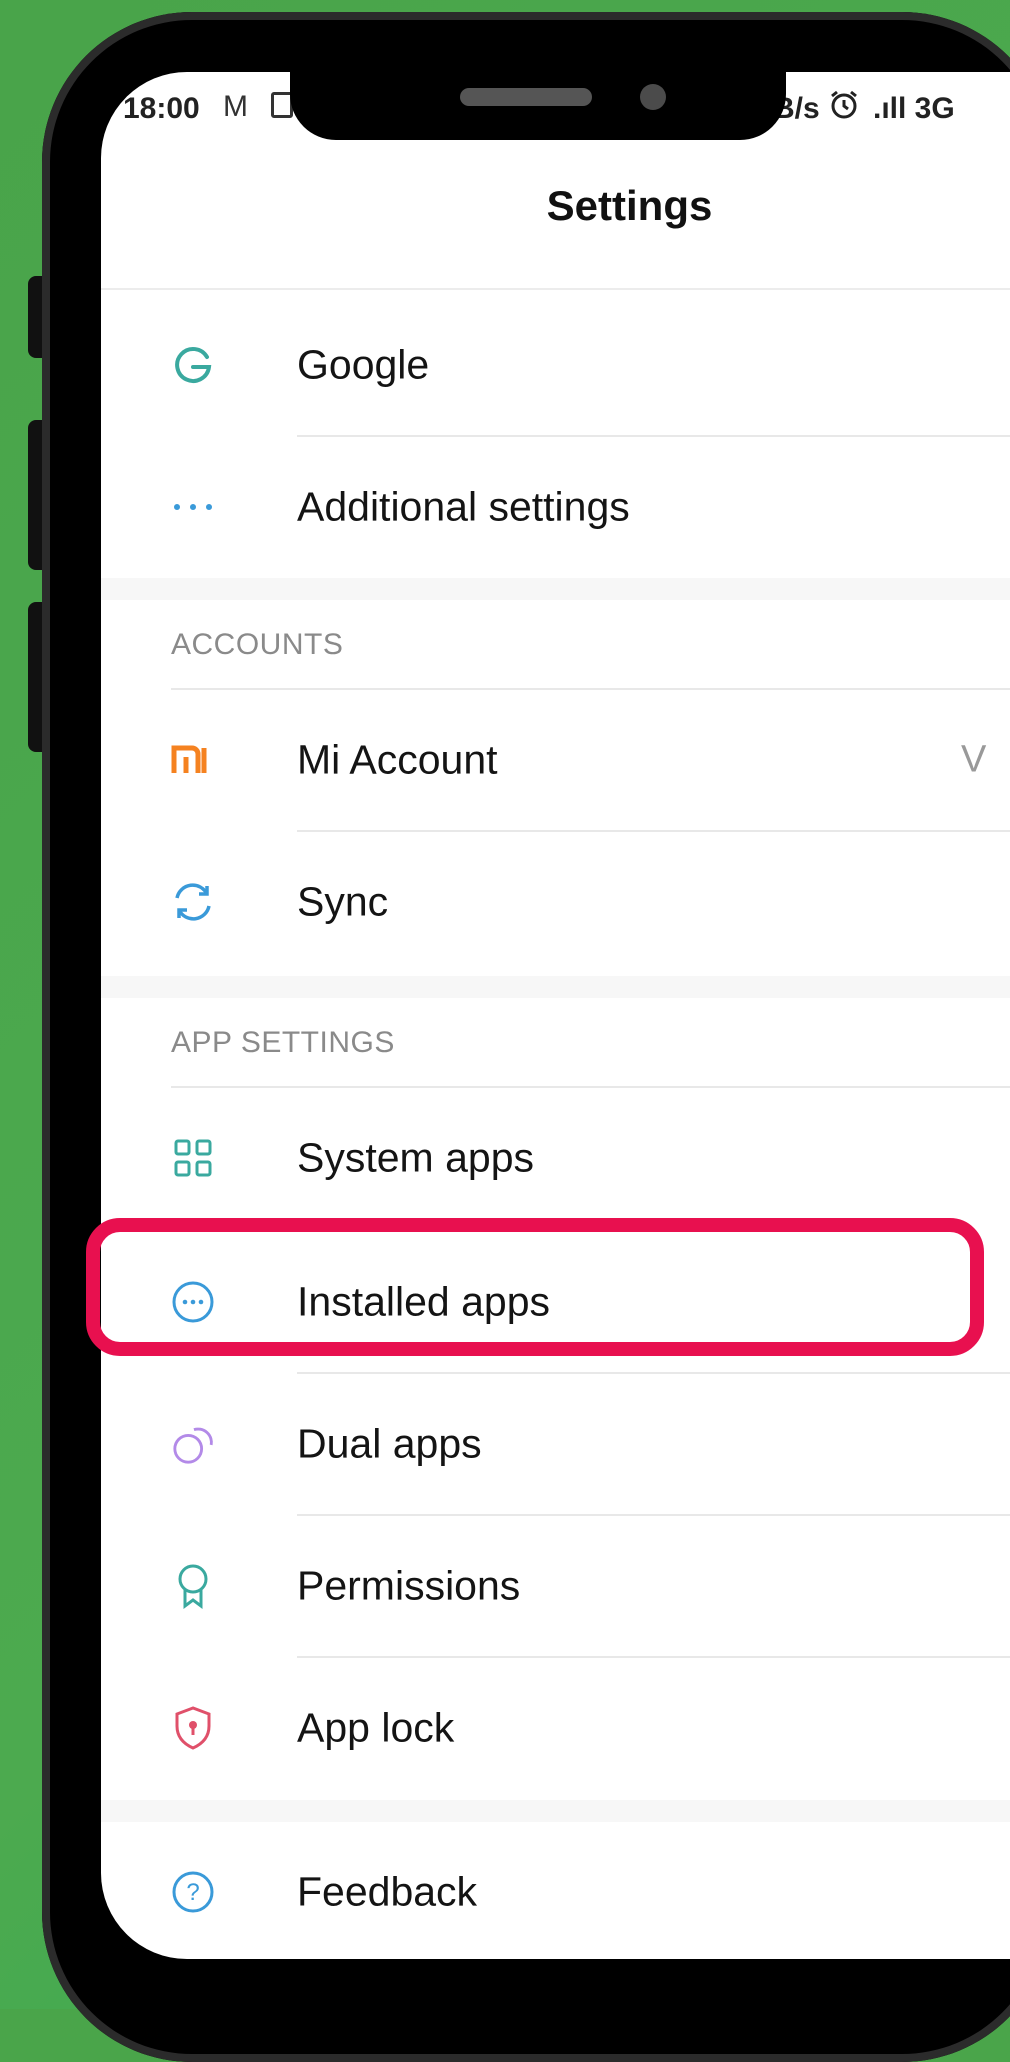  I want to click on settings-item-app-lock: App lock, so click(555, 1728).